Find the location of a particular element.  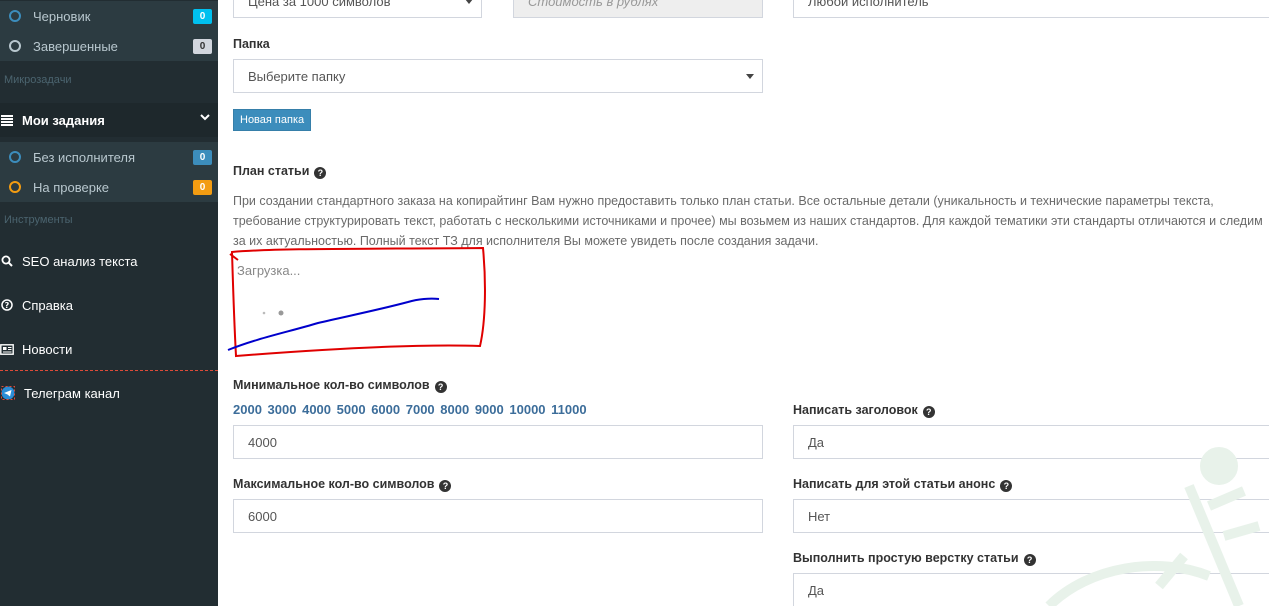

char-preset-link: 4000 is located at coordinates (316, 409).